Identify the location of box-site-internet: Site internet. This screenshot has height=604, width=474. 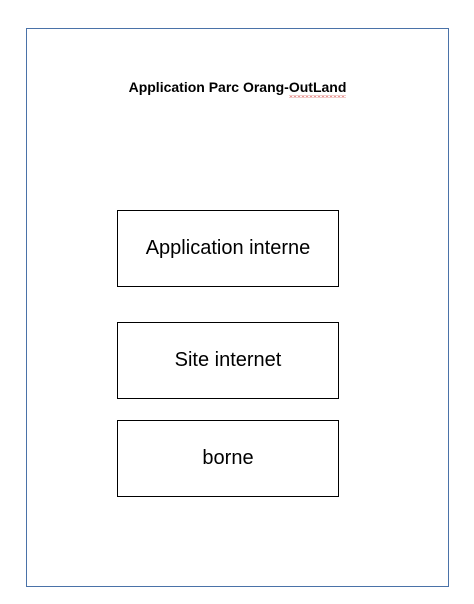
(228, 360).